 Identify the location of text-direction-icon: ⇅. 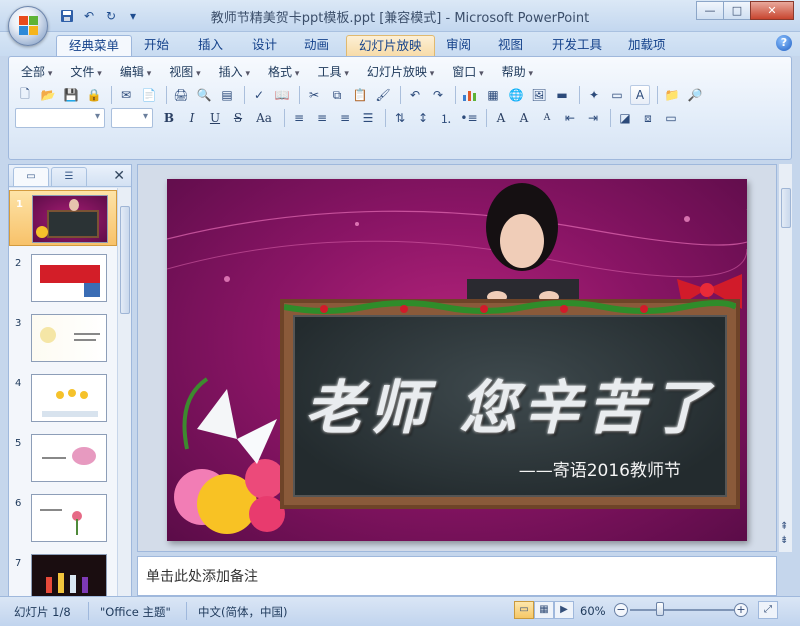
(400, 118).